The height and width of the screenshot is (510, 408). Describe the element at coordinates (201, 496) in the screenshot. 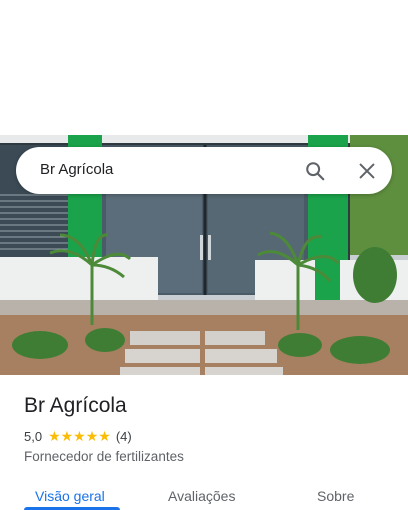

I see `tab-reviews: Avaliações` at that location.